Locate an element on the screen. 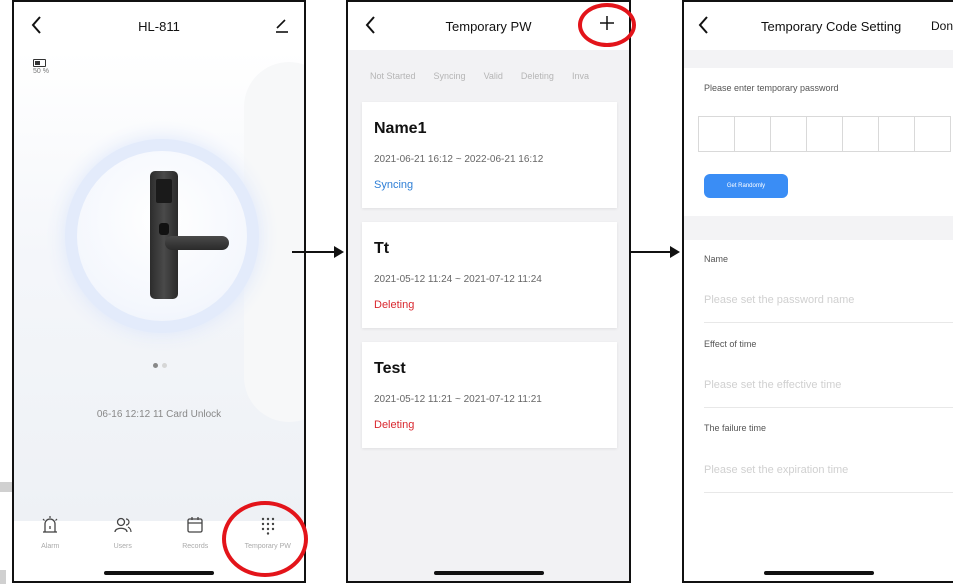 This screenshot has width=953, height=585. password-validity: 2021-05-12 11:21 ~ 2021-07-12 11:21 is located at coordinates (458, 399).